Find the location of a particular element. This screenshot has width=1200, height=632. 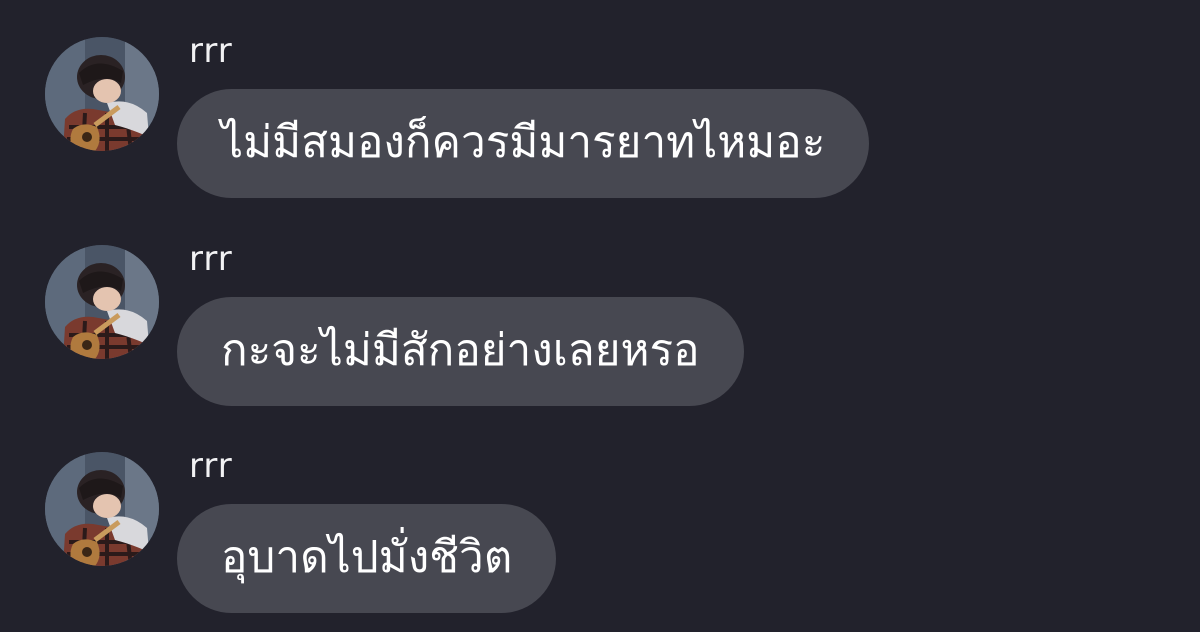

message-bubble: ไม่มีสมองก็ควรมีมารยาทไหมอะ is located at coordinates (523, 143).